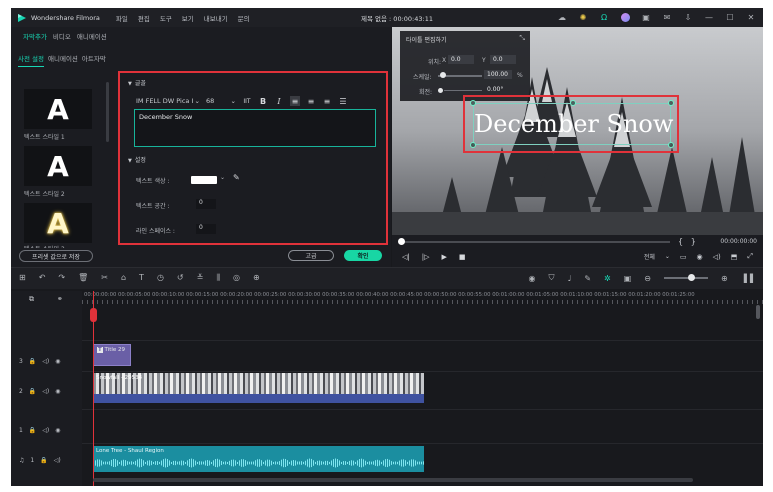  I want to click on minimize-icon: —, so click(709, 17).